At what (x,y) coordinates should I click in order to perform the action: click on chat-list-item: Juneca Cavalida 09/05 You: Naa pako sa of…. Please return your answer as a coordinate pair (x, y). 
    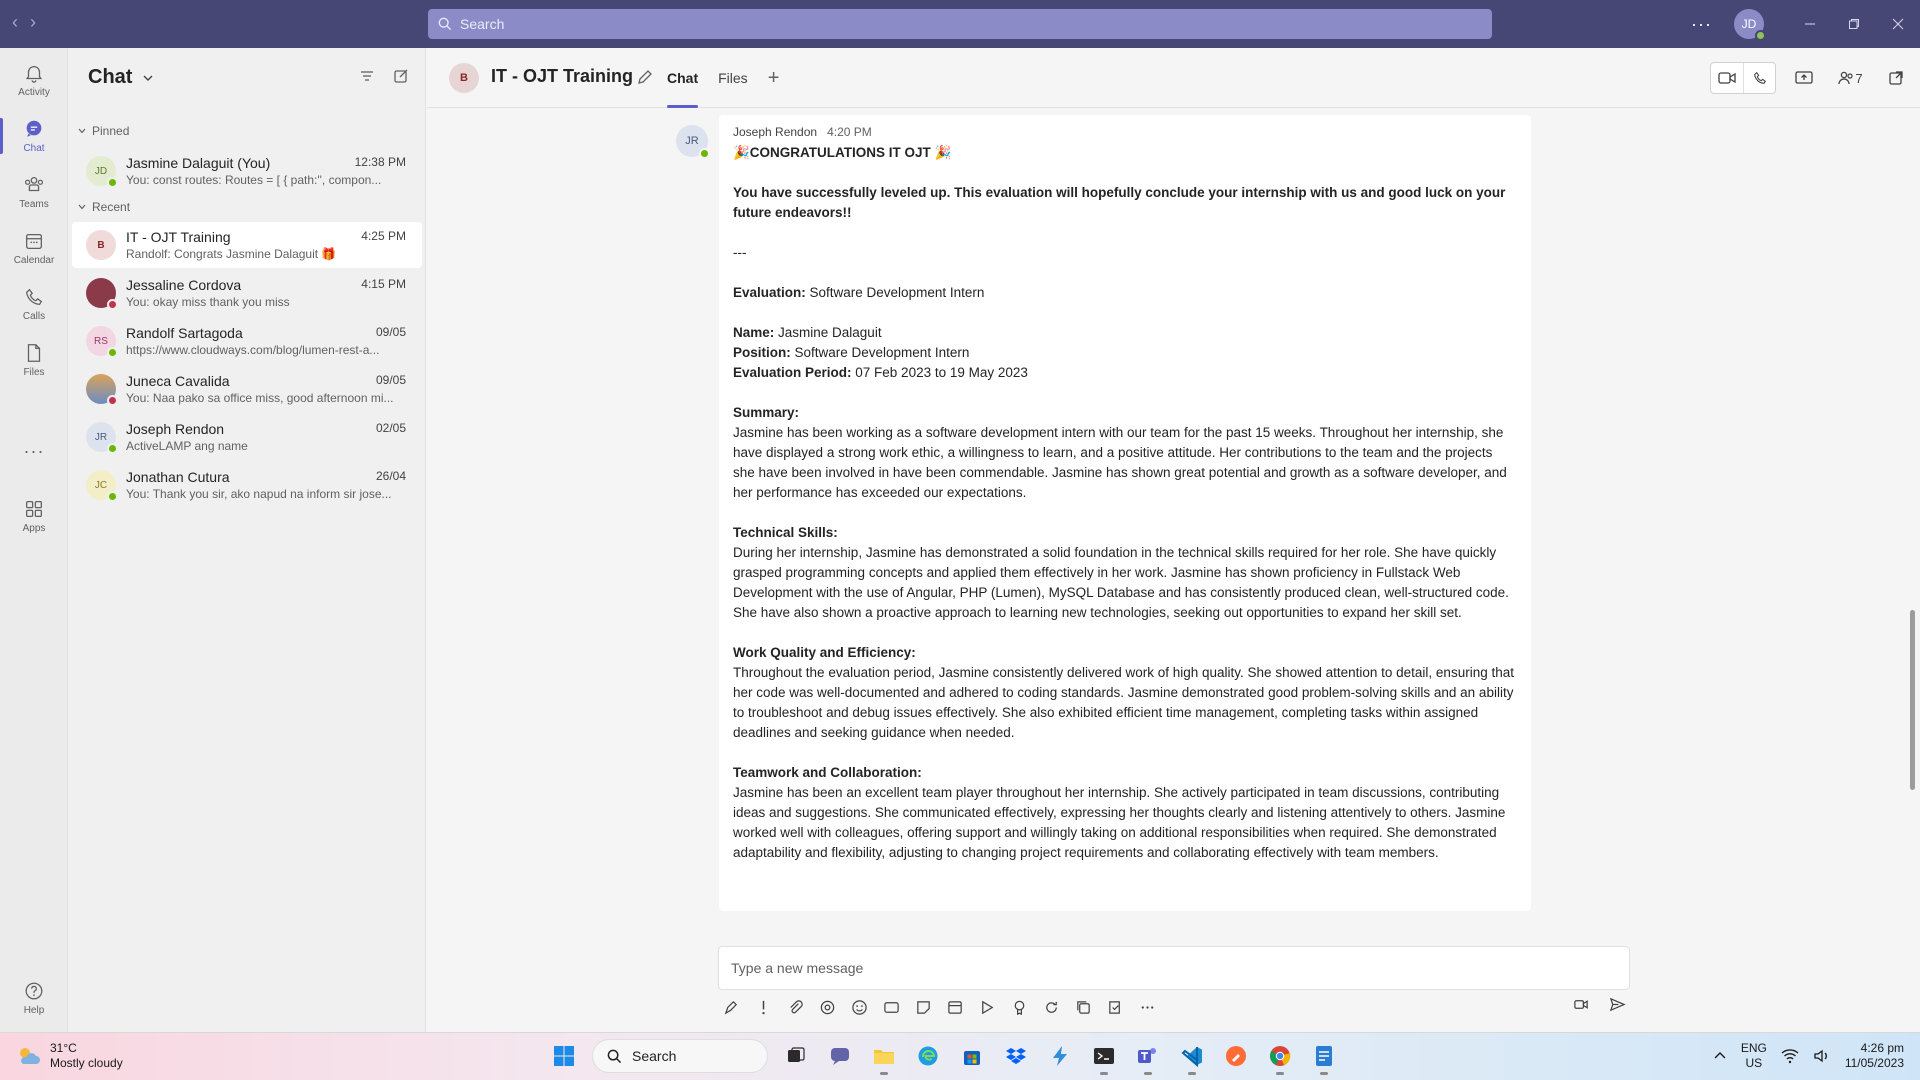
    Looking at the image, I should click on (247, 389).